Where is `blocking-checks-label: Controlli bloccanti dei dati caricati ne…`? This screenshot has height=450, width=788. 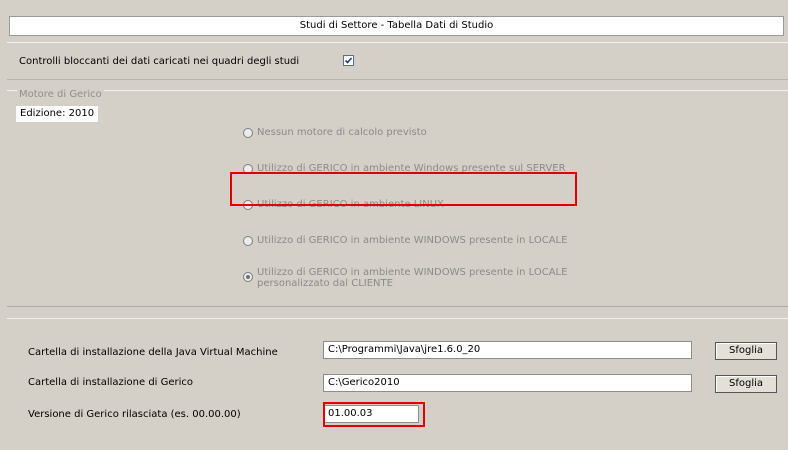
blocking-checks-label: Controlli bloccanti dei dati caricati ne… is located at coordinates (159, 61).